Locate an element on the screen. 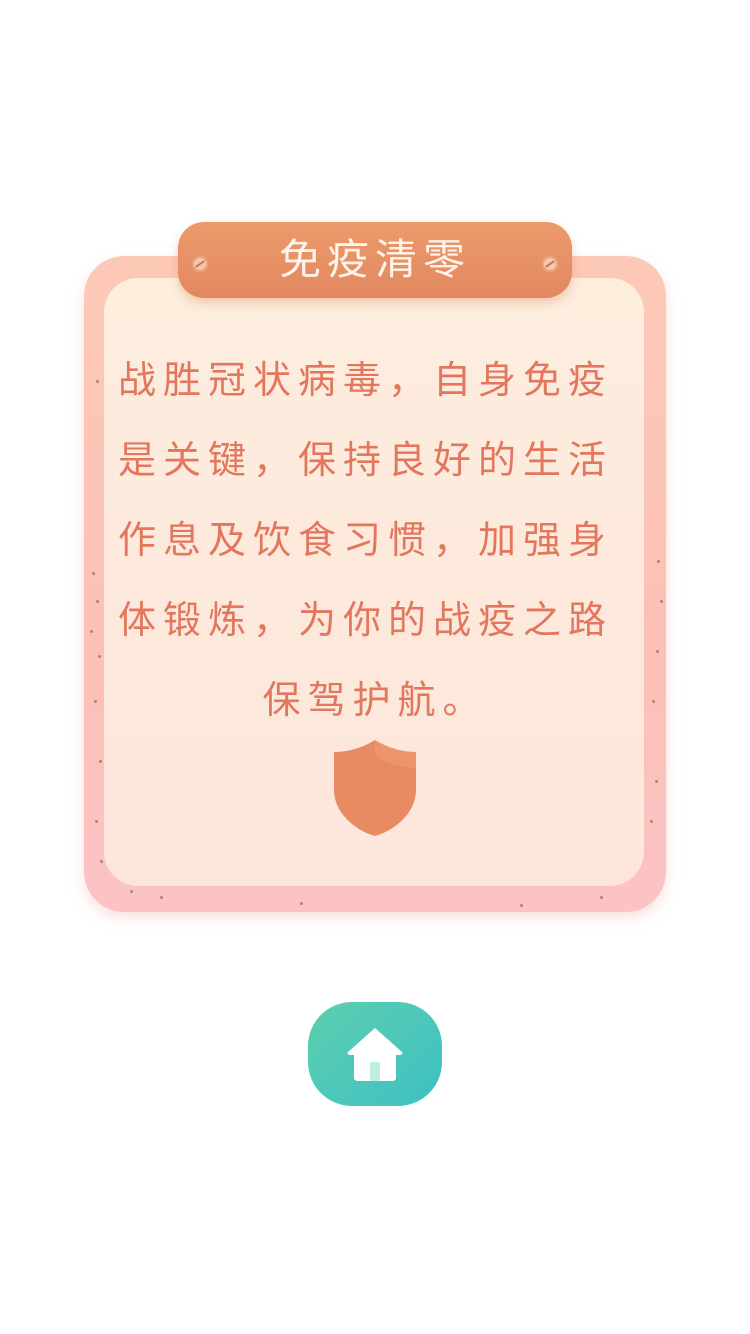 The height and width of the screenshot is (1334, 750). home-button is located at coordinates (375, 1054).